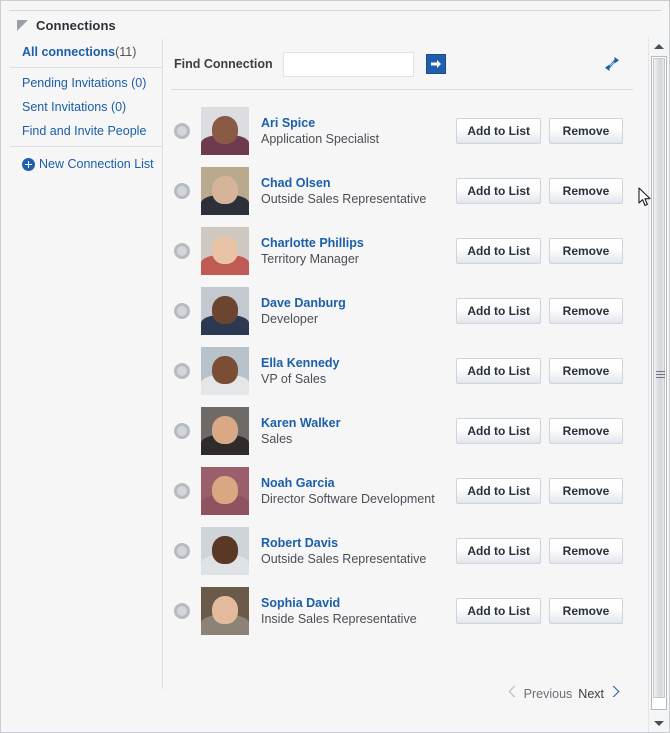 This screenshot has height=733, width=670. Describe the element at coordinates (548, 694) in the screenshot. I see `previous-page-link: Previous` at that location.